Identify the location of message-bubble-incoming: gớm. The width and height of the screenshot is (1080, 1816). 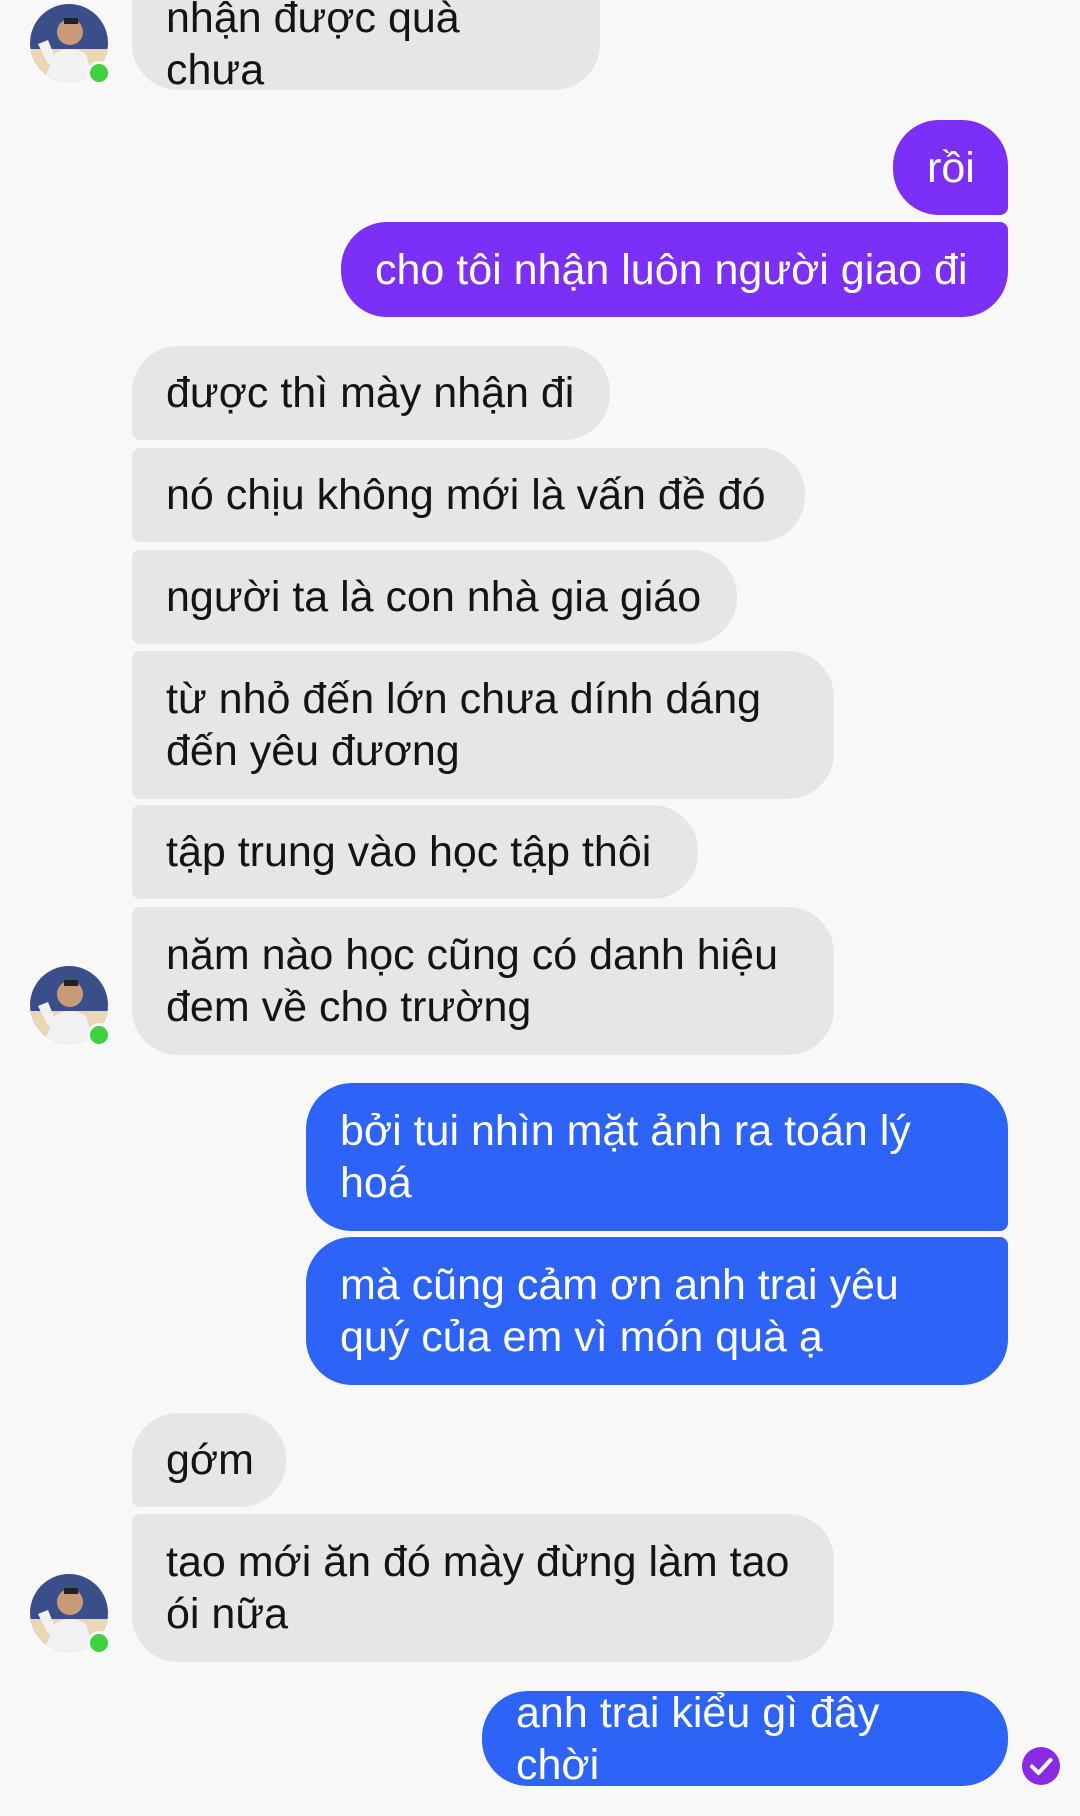
(209, 1460).